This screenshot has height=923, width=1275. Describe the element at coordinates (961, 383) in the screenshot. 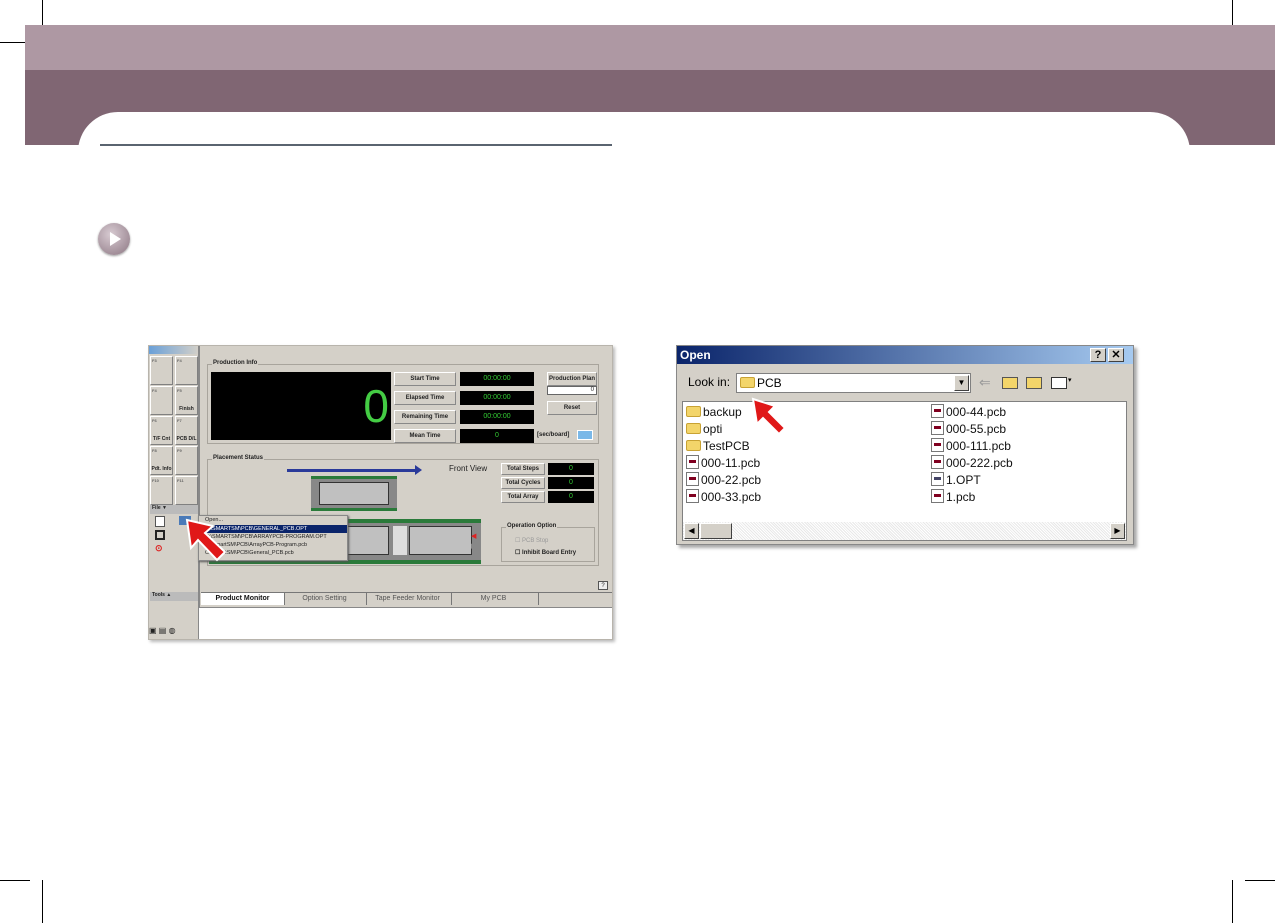

I see `chevron-down-icon: ▼` at that location.